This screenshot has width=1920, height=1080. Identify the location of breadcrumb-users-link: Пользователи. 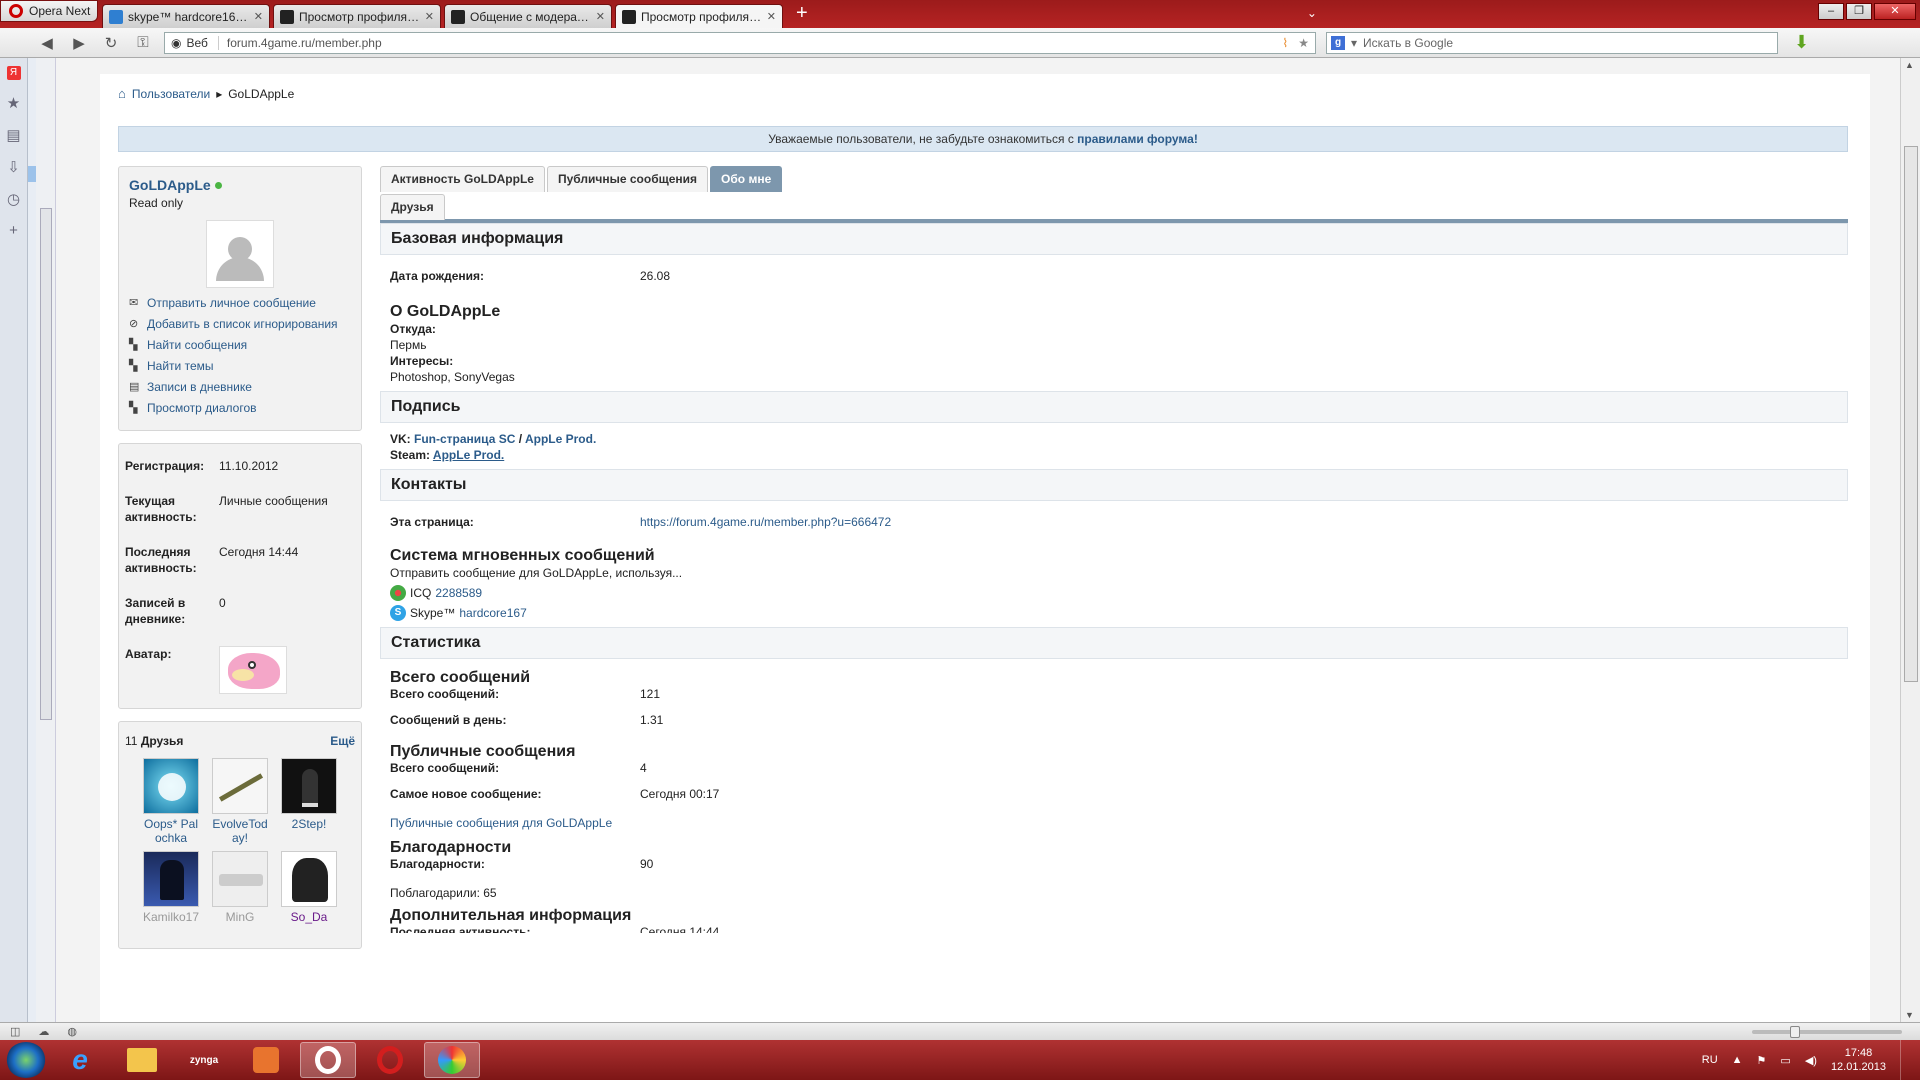
(171, 94).